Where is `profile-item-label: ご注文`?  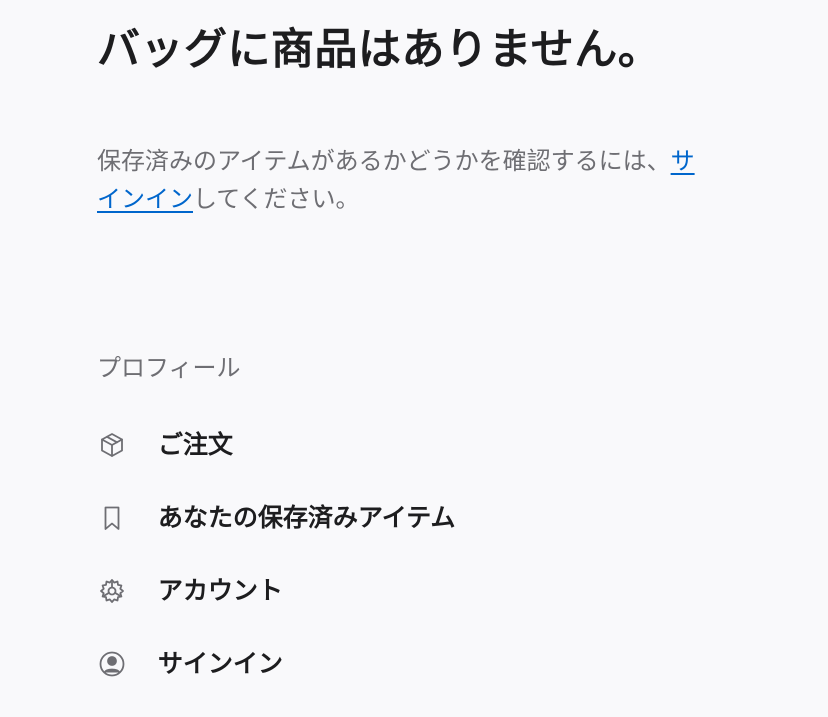 profile-item-label: ご注文 is located at coordinates (196, 444).